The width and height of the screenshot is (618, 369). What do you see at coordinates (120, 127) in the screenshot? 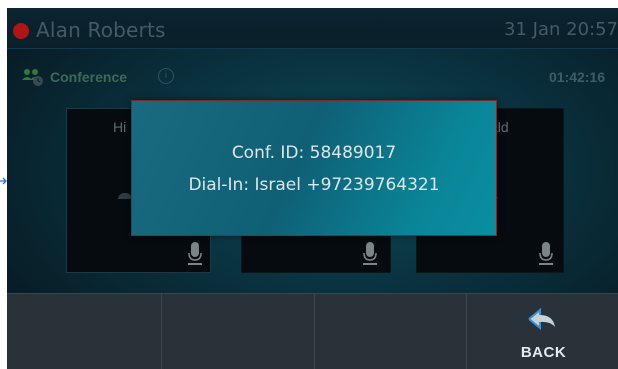
I see `participant-name: Hi` at bounding box center [120, 127].